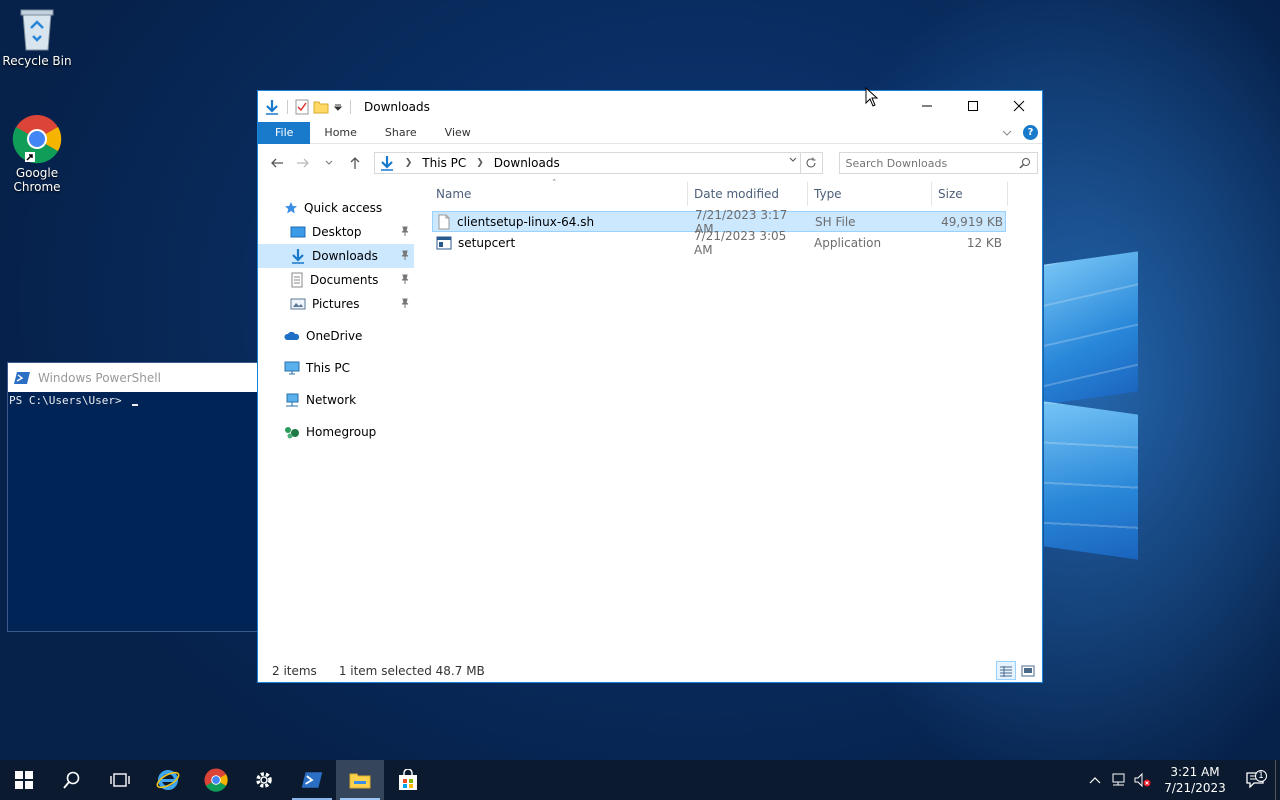  I want to click on close-button, so click(1019, 106).